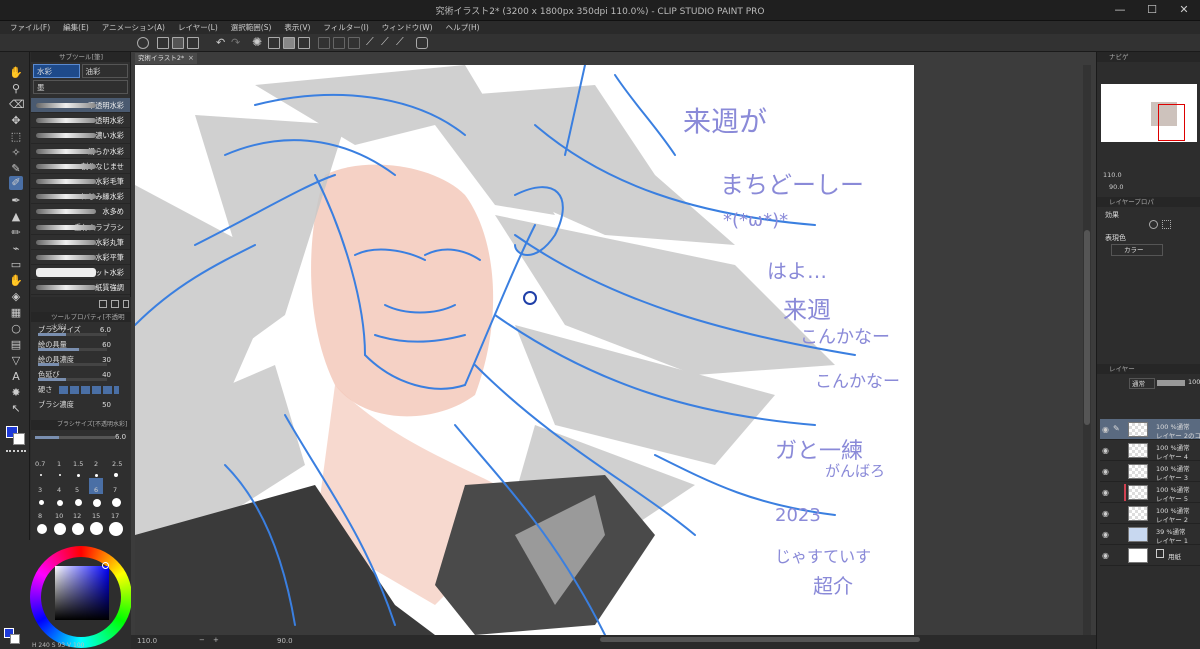 The width and height of the screenshot is (1200, 649). What do you see at coordinates (16, 281) in the screenshot?
I see `blend-icon: ✋` at bounding box center [16, 281].